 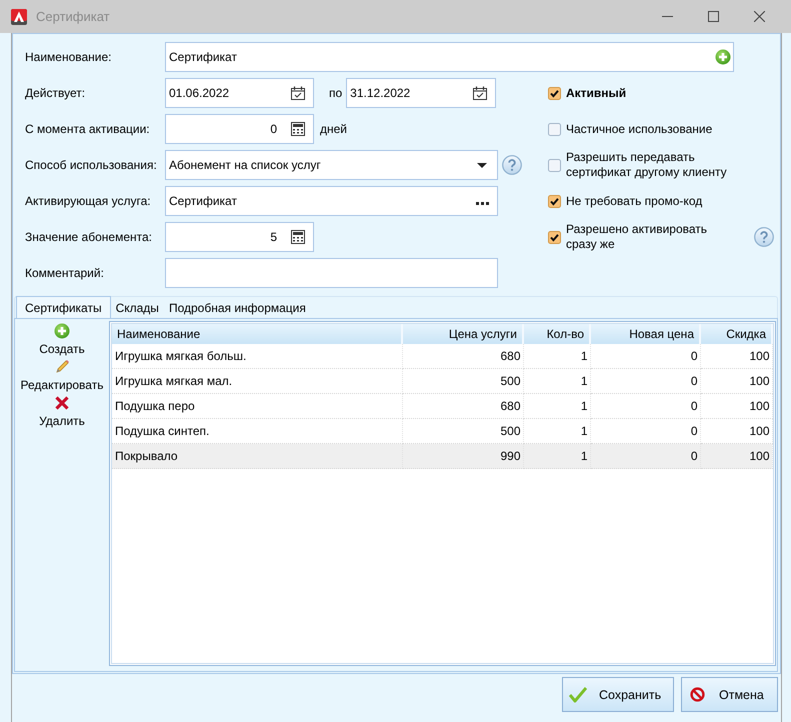 I want to click on table-row: Игрушка мягкая мал. 500 1 0 100, so click(x=442, y=381).